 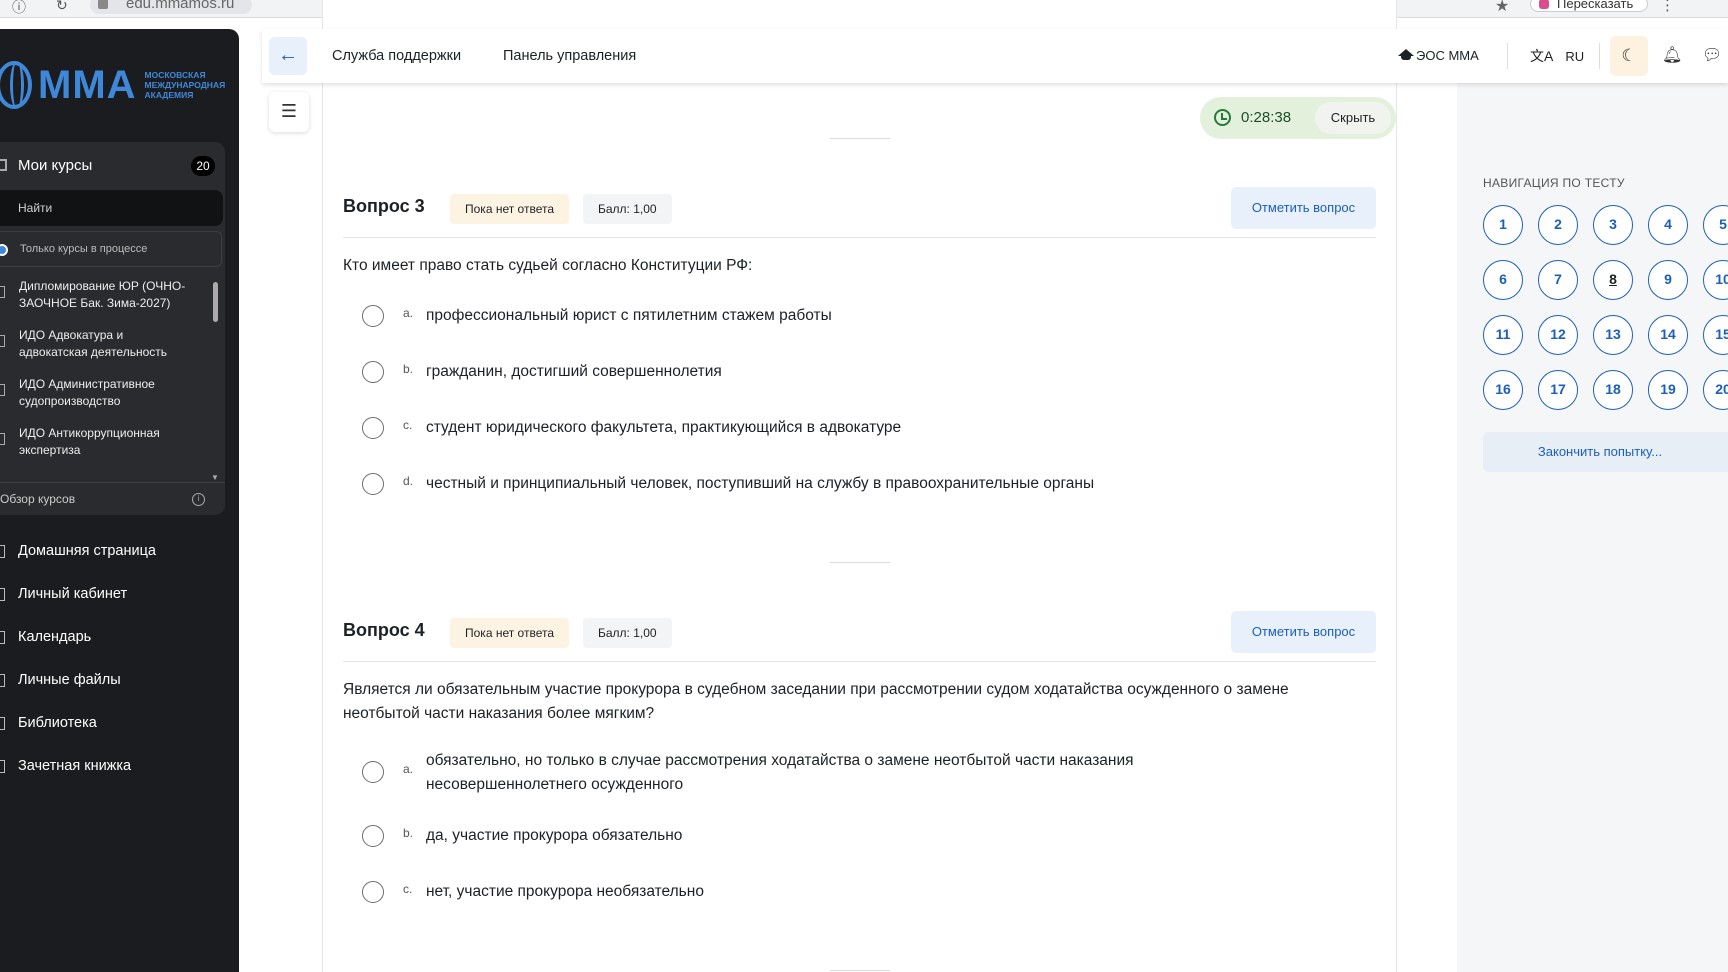 I want to click on course-search-input: Найти, so click(x=111, y=208).